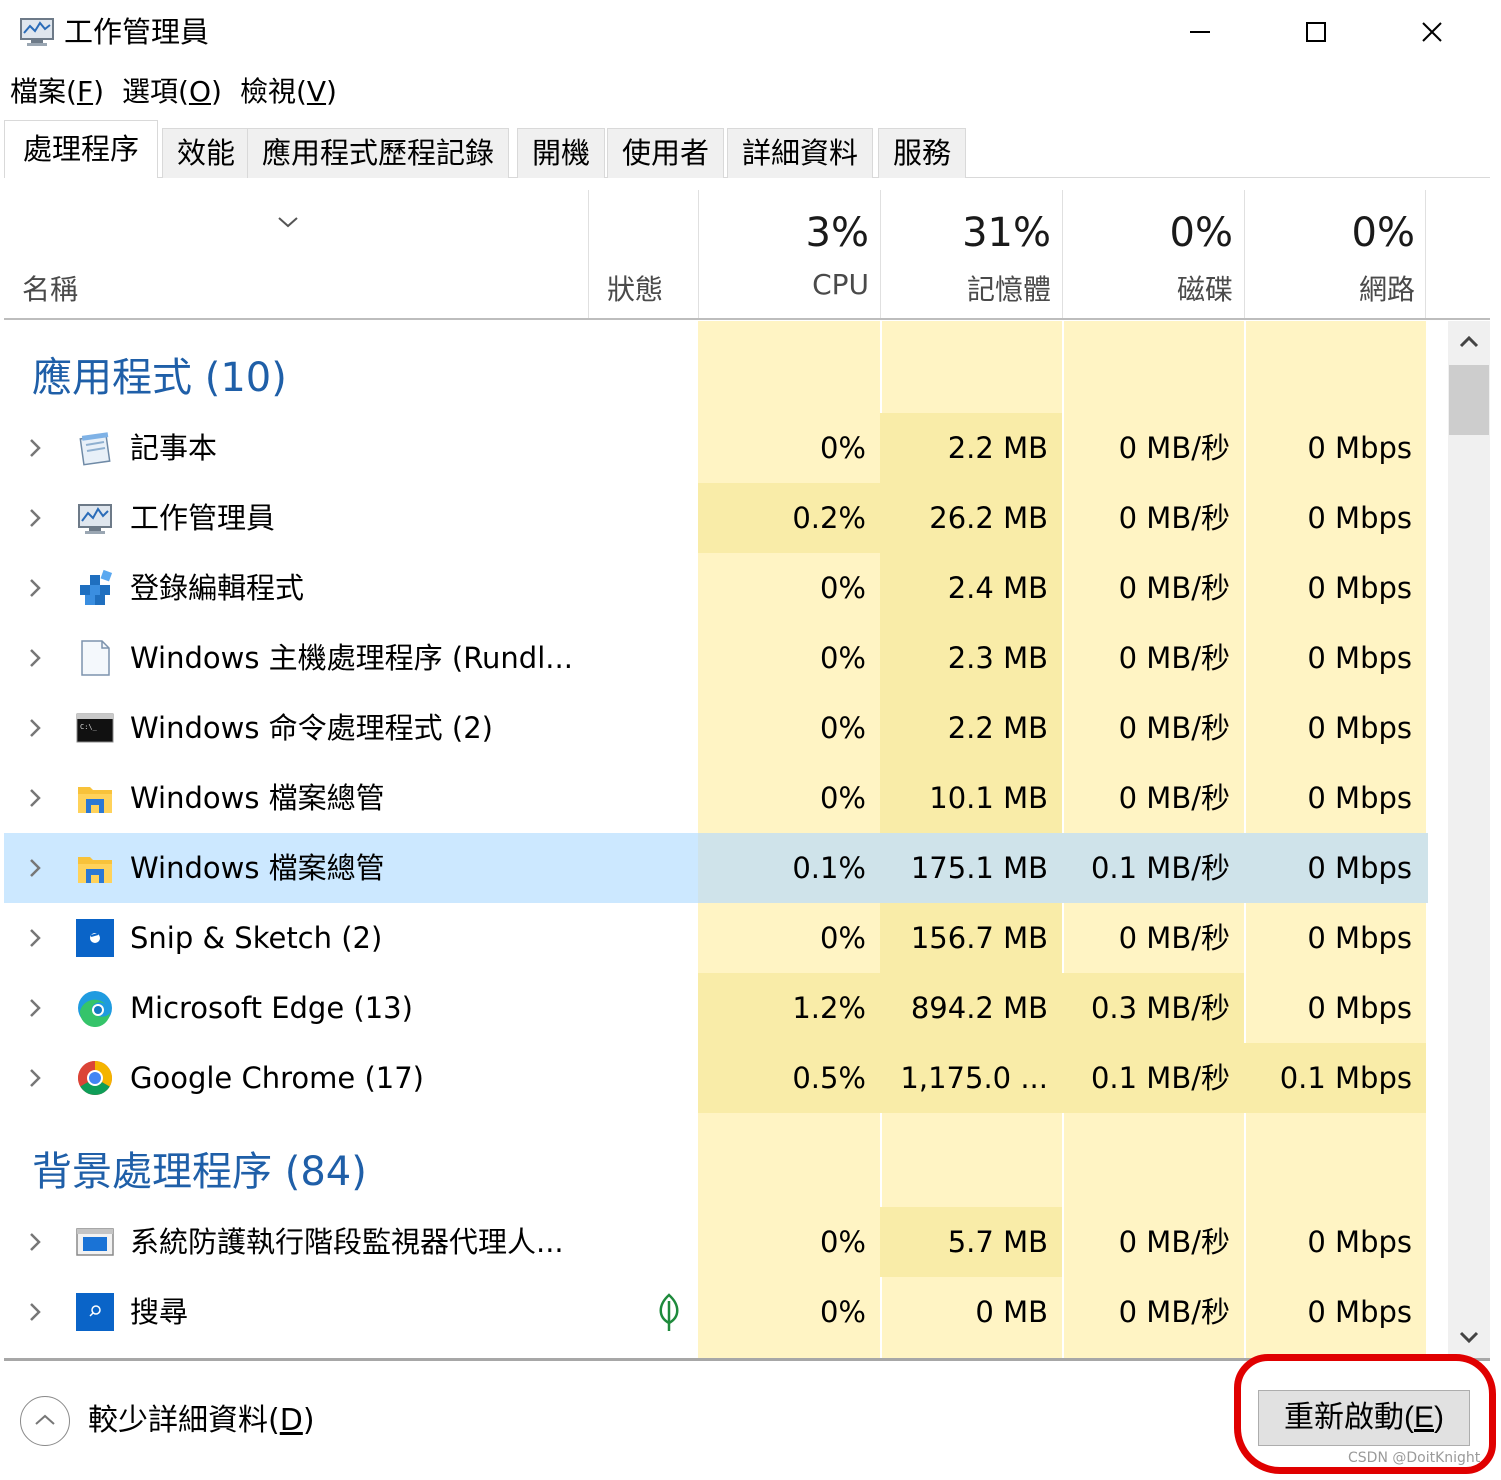  Describe the element at coordinates (666, 153) in the screenshot. I see `tab-users: 使用者` at that location.